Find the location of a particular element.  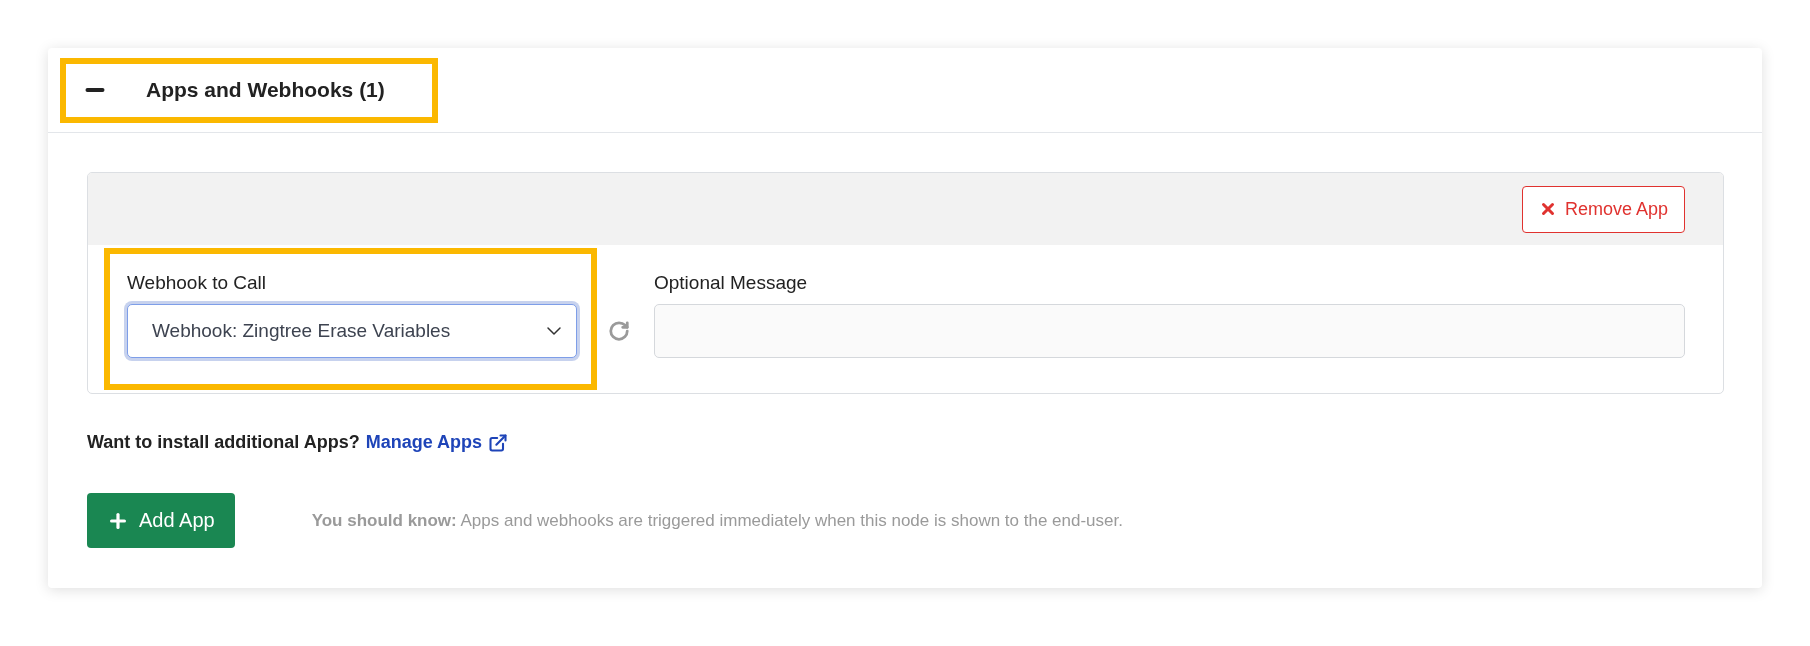

manage-apps-link: Manage Apps is located at coordinates (436, 442).